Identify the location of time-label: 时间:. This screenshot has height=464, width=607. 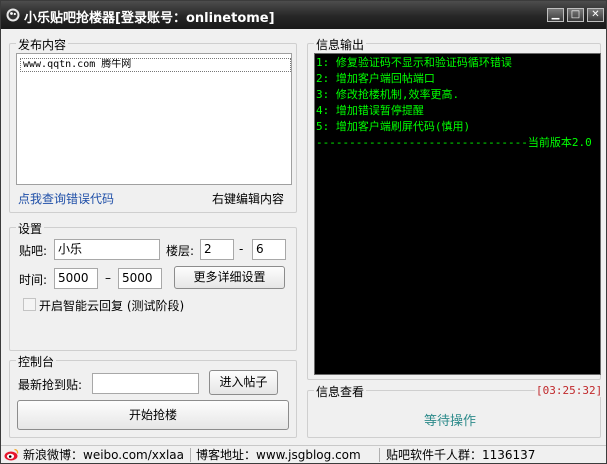
(33, 280).